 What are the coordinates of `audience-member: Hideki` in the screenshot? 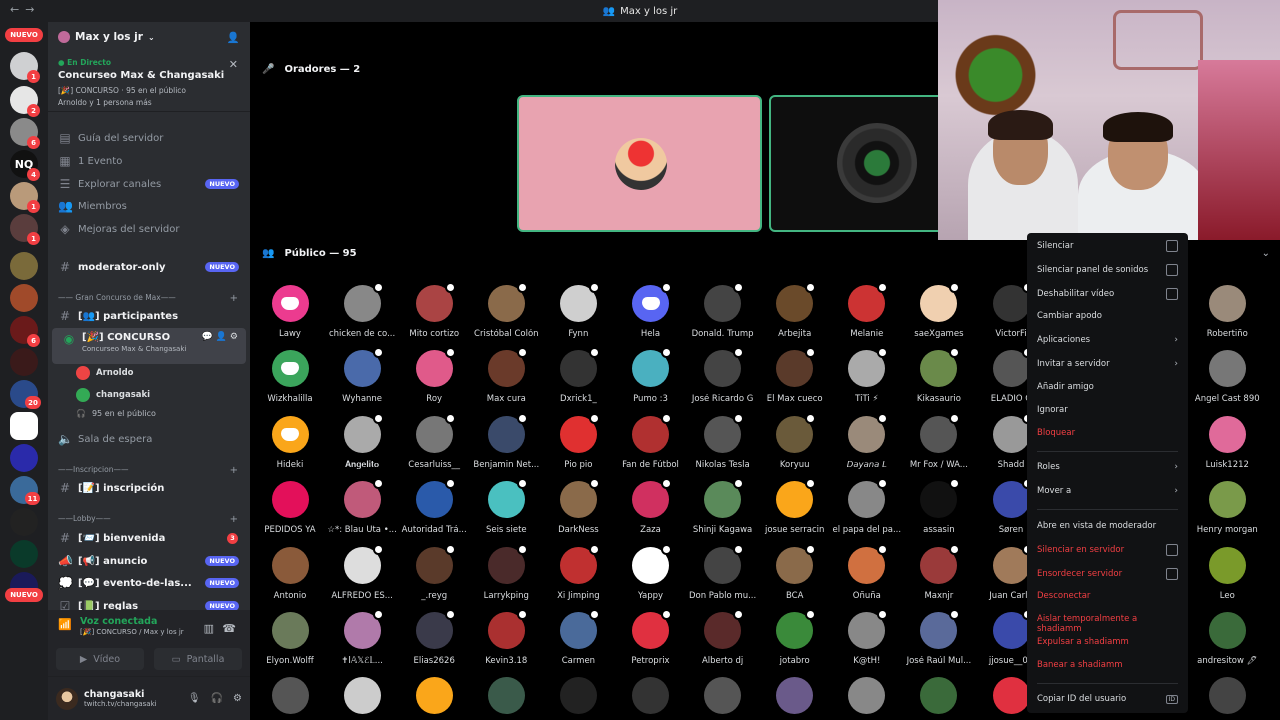 It's located at (290, 442).